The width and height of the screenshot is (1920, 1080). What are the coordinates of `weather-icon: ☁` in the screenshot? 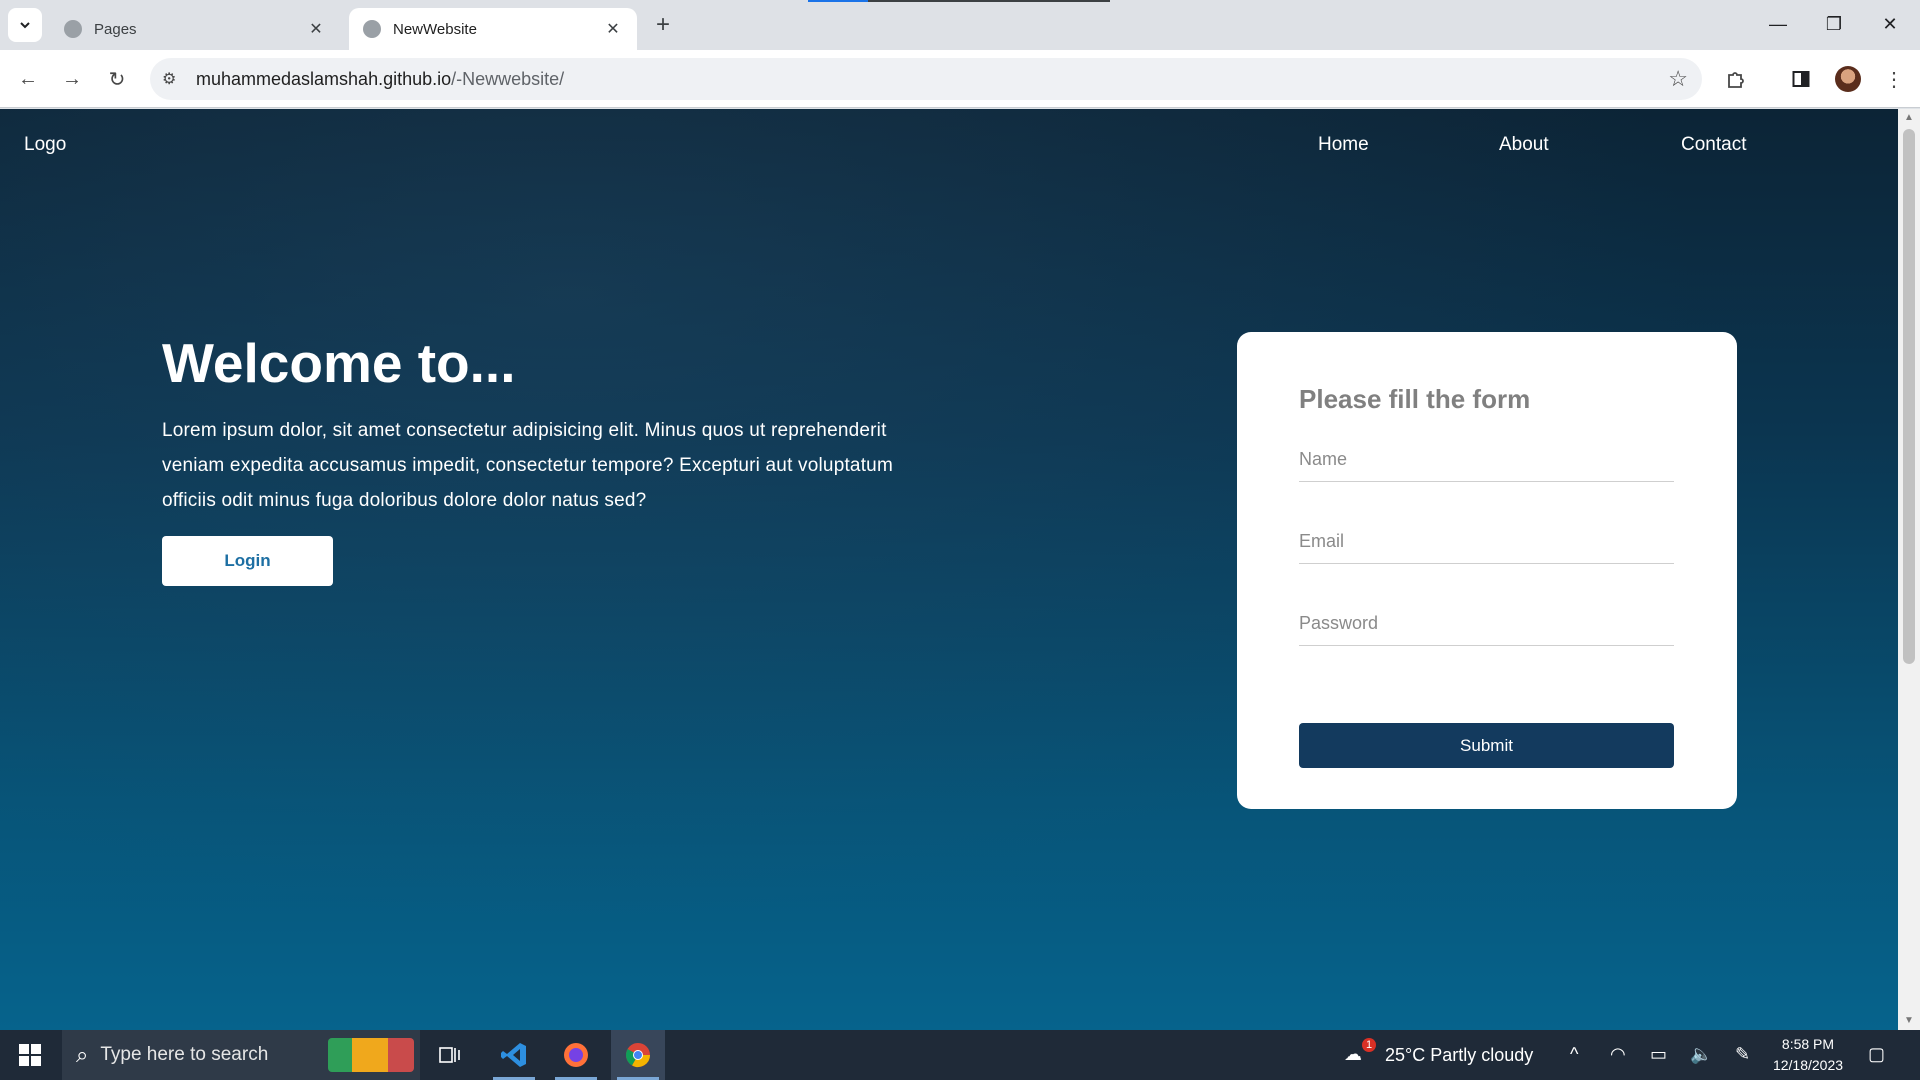 It's located at (1353, 1054).